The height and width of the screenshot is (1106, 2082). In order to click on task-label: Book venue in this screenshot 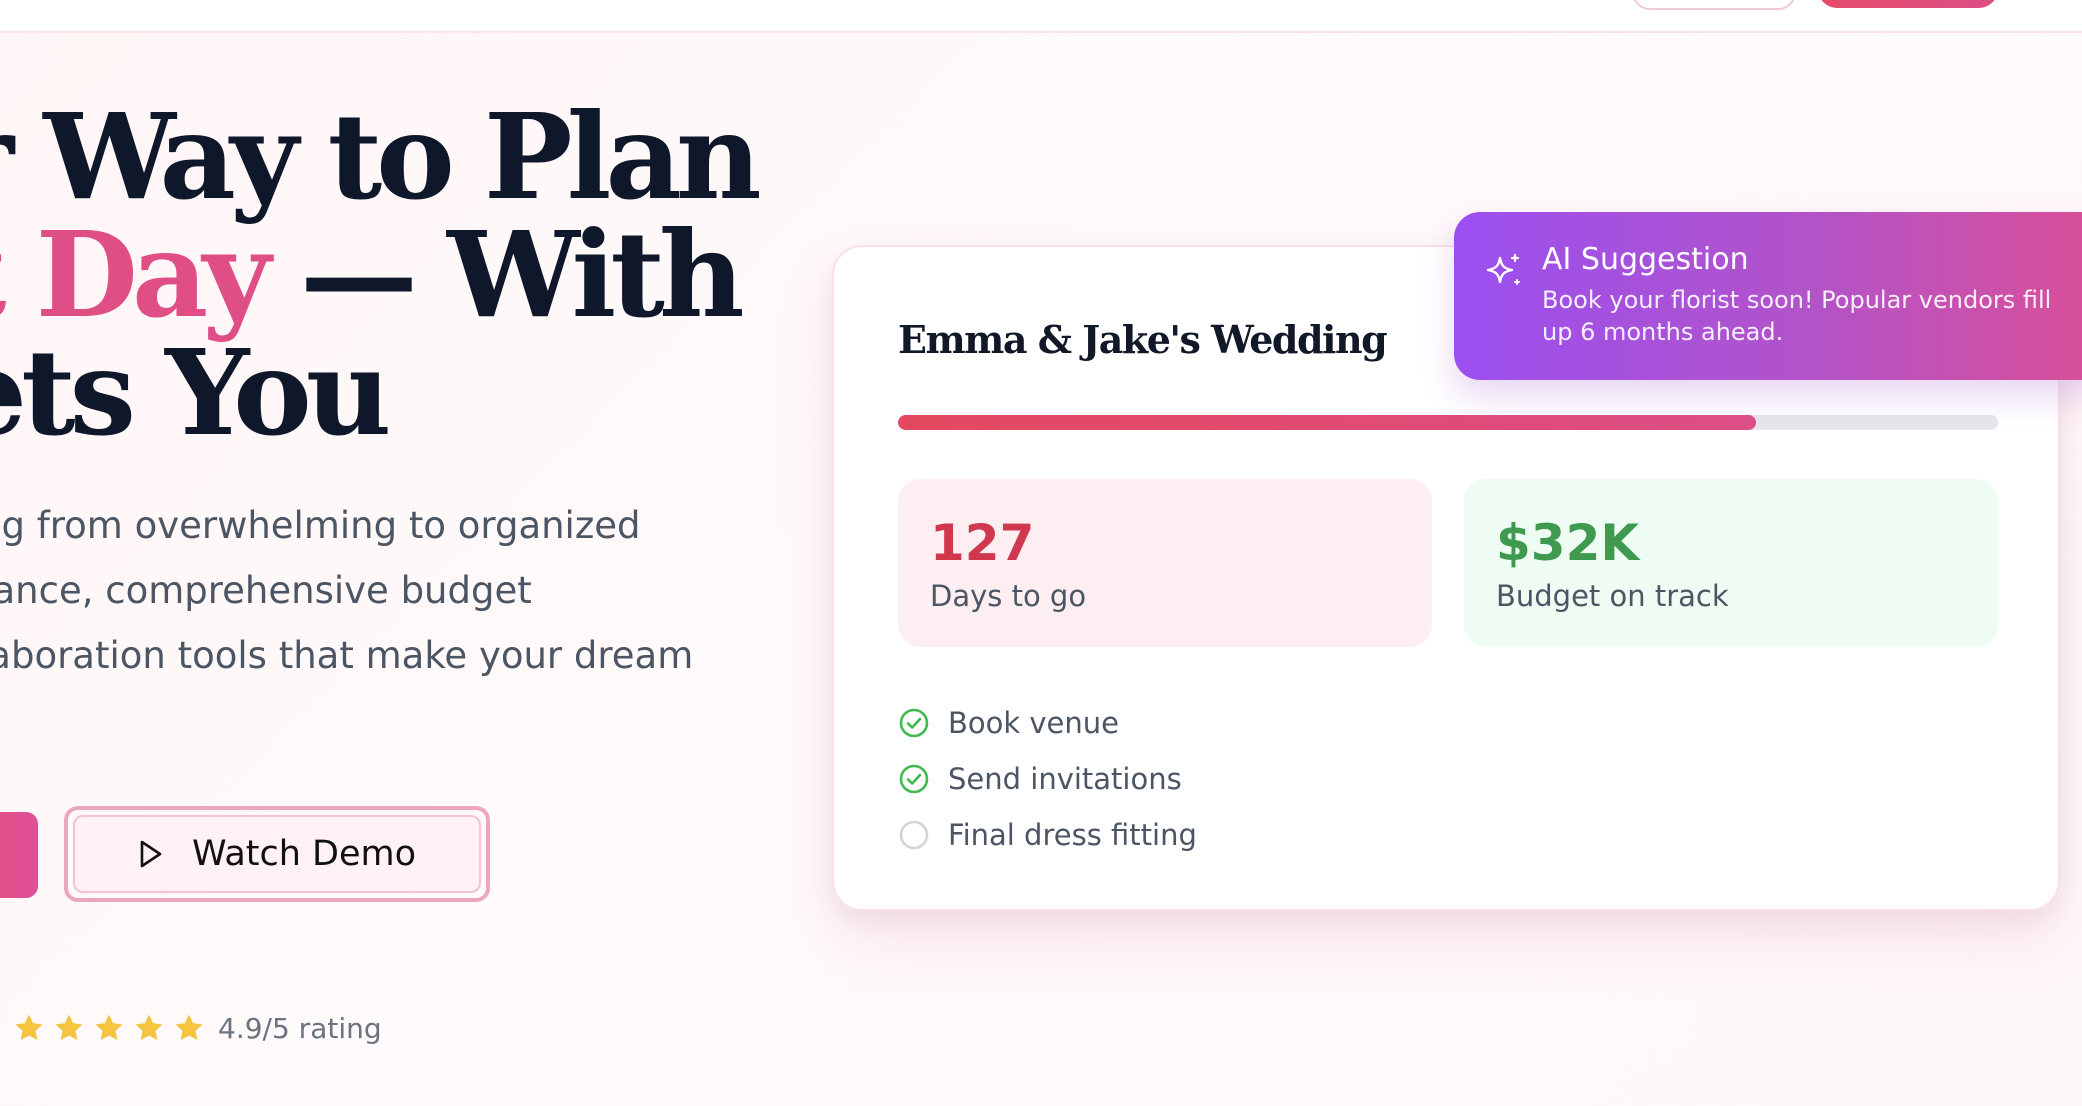, I will do `click(1033, 723)`.